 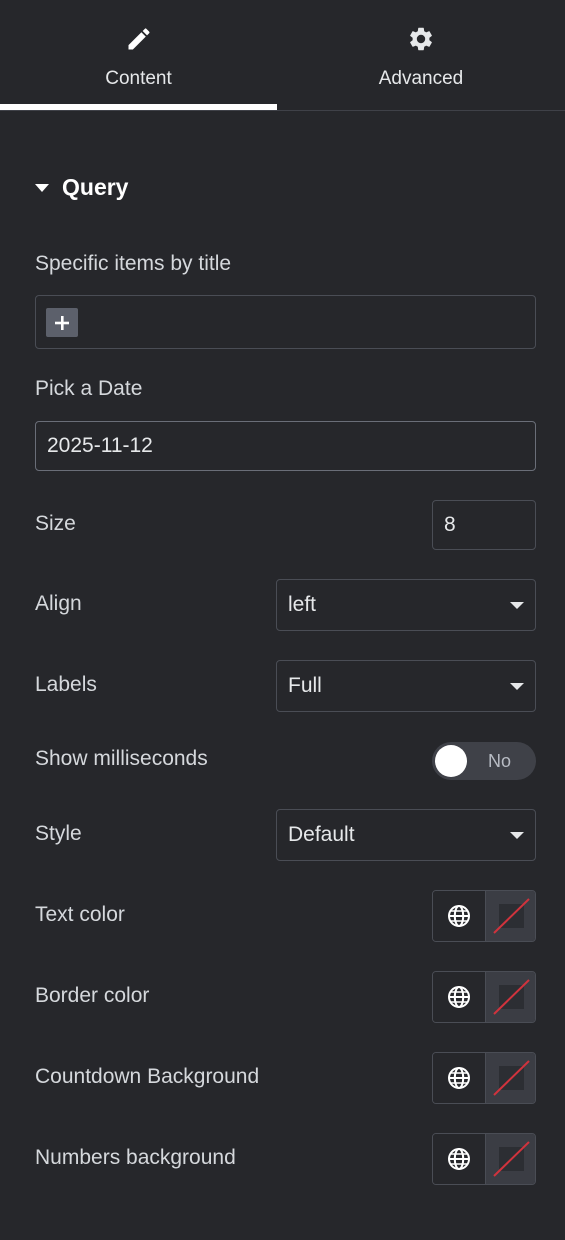 I want to click on align-select-value: left, so click(x=302, y=604).